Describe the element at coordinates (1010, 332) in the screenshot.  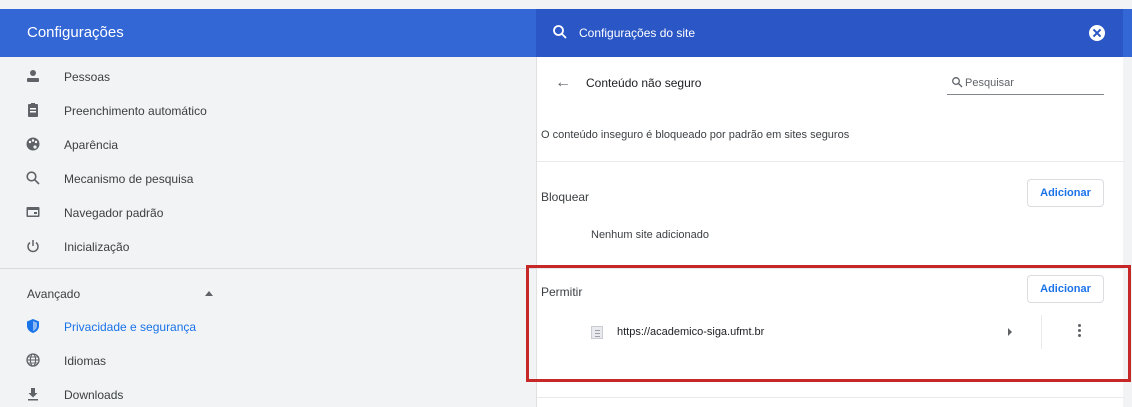
I see `chevron-right-icon` at that location.